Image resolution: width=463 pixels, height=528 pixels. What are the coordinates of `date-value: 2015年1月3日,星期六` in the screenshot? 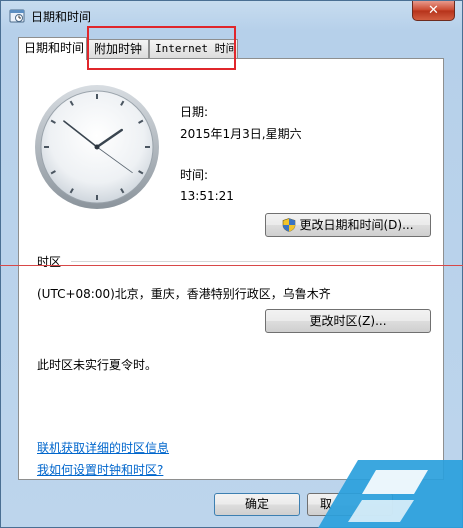 It's located at (241, 134).